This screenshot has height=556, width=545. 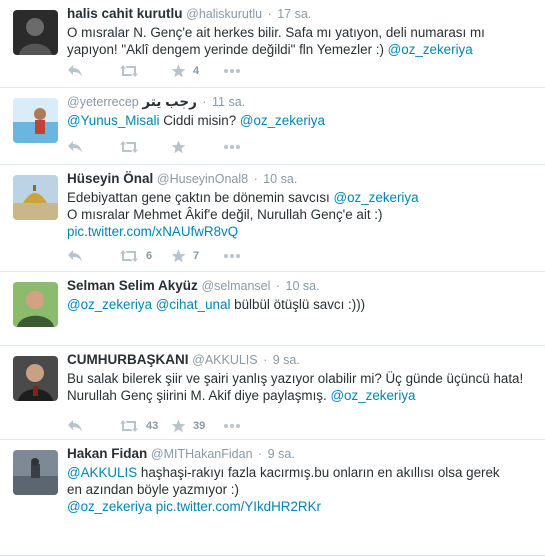 What do you see at coordinates (152, 231) in the screenshot?
I see `tweet-link: pic.twitter.com/xNAUfwR8vQ` at bounding box center [152, 231].